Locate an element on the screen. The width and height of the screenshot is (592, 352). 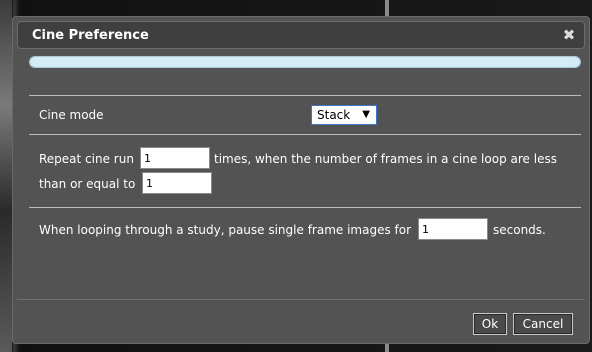
backdrop-image-edge is located at coordinates (6, 176).